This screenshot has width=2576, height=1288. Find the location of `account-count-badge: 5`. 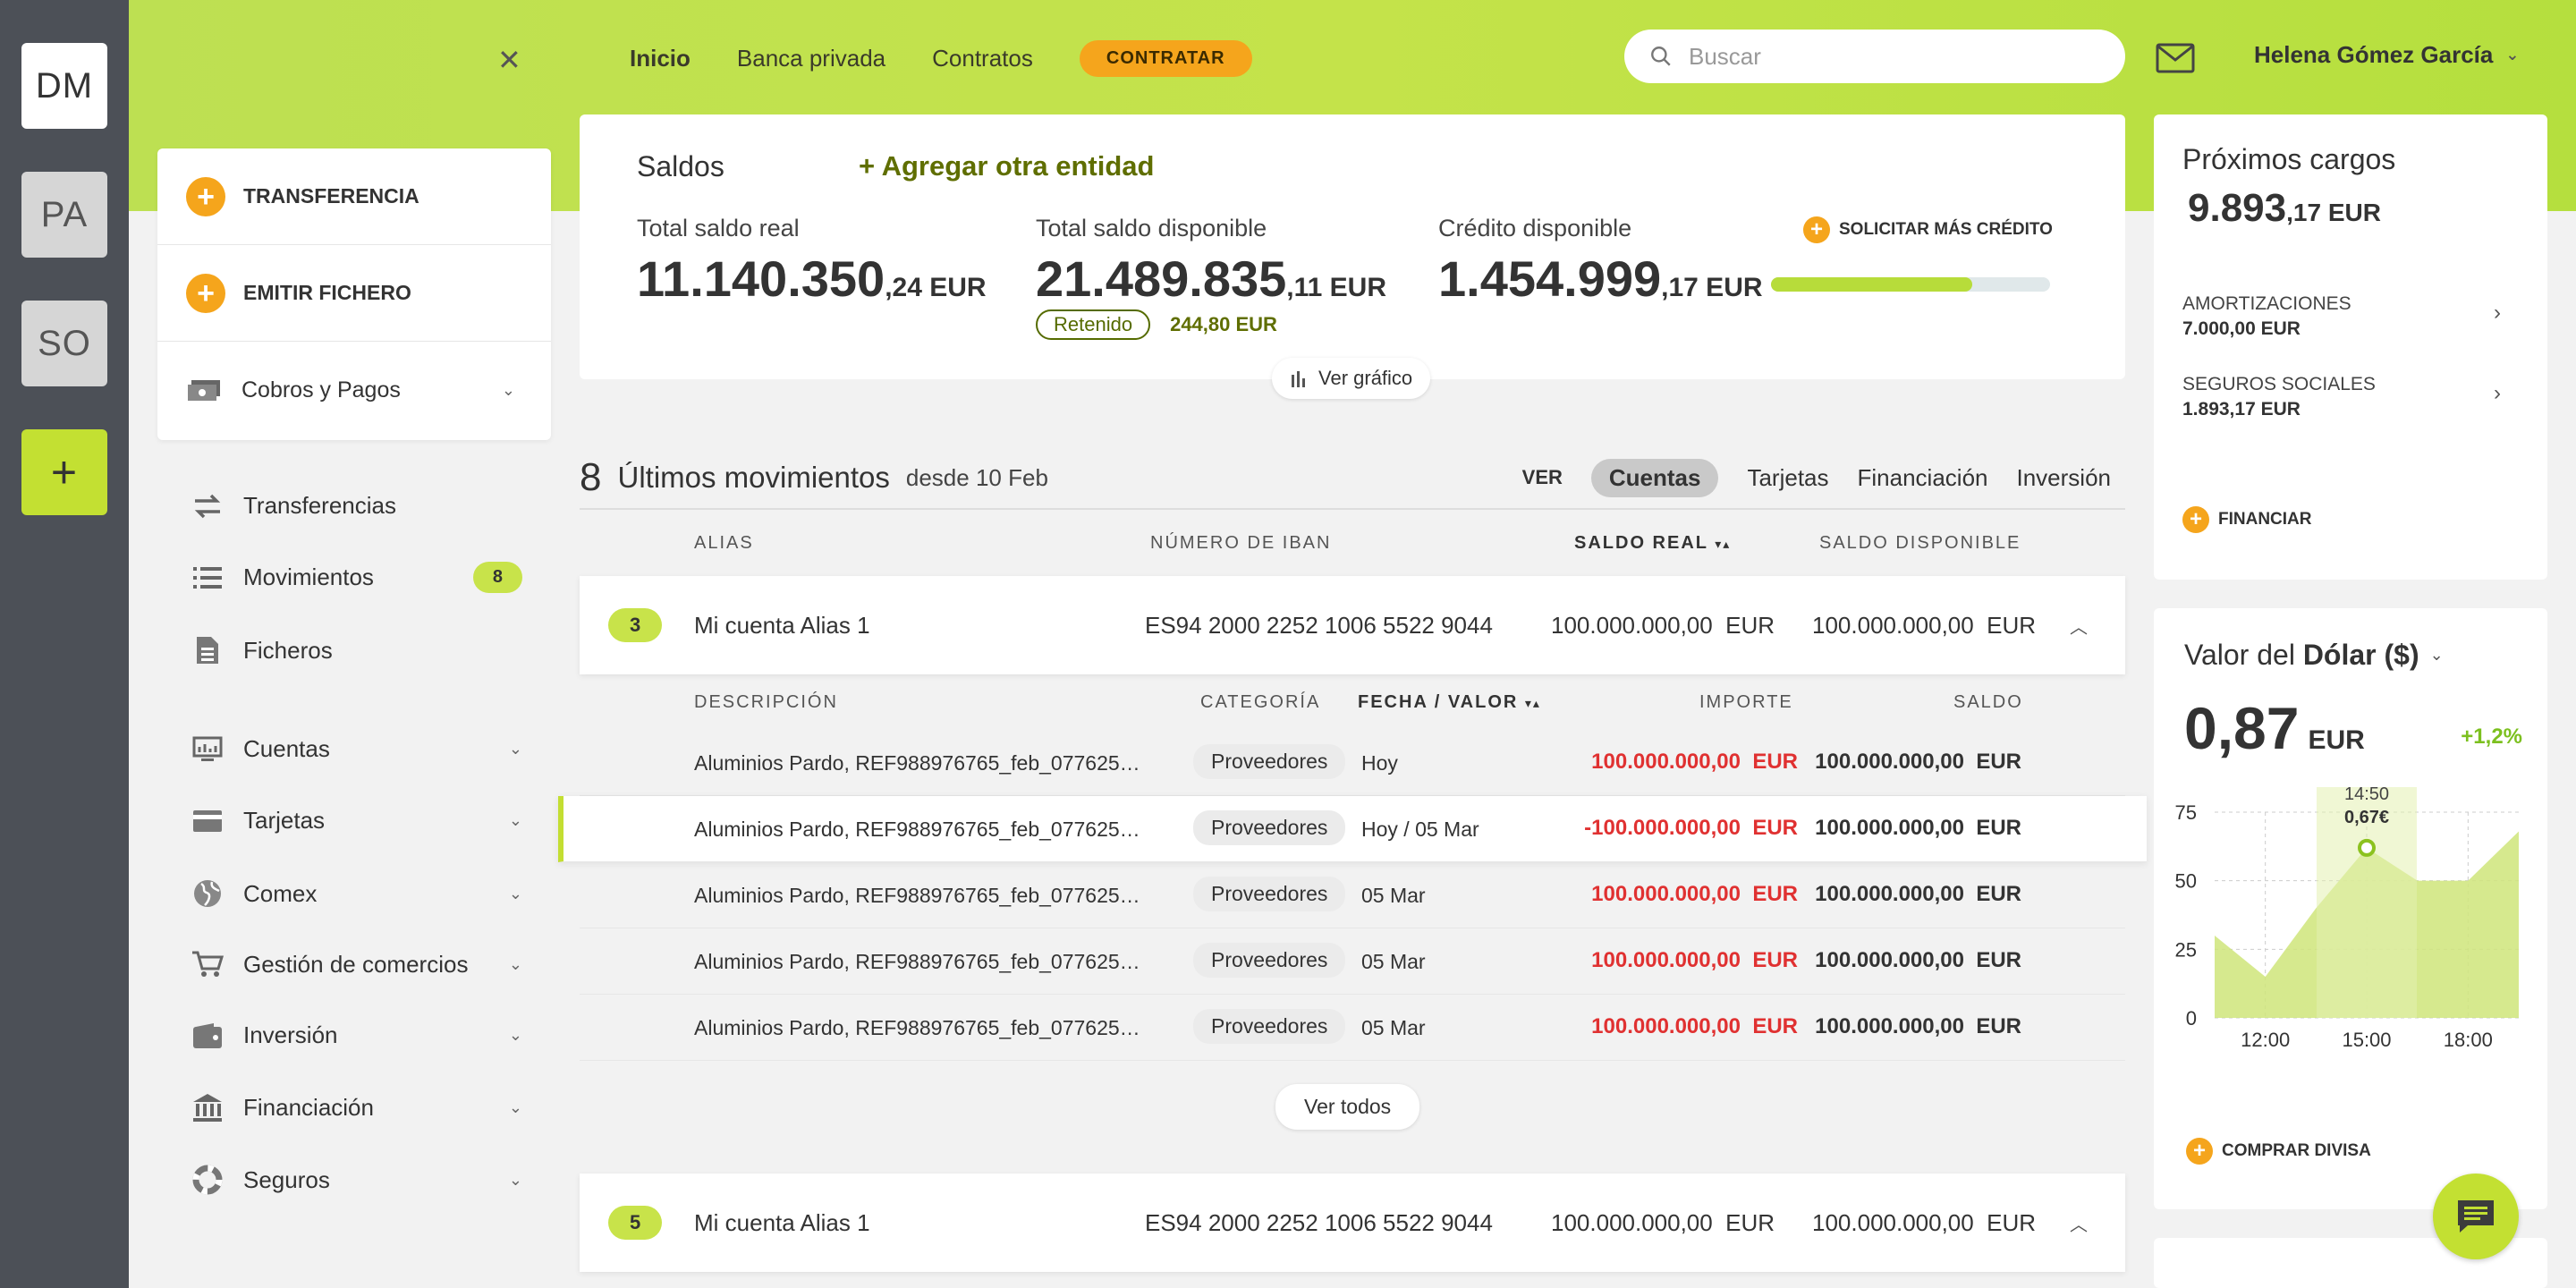

account-count-badge: 5 is located at coordinates (635, 1223).